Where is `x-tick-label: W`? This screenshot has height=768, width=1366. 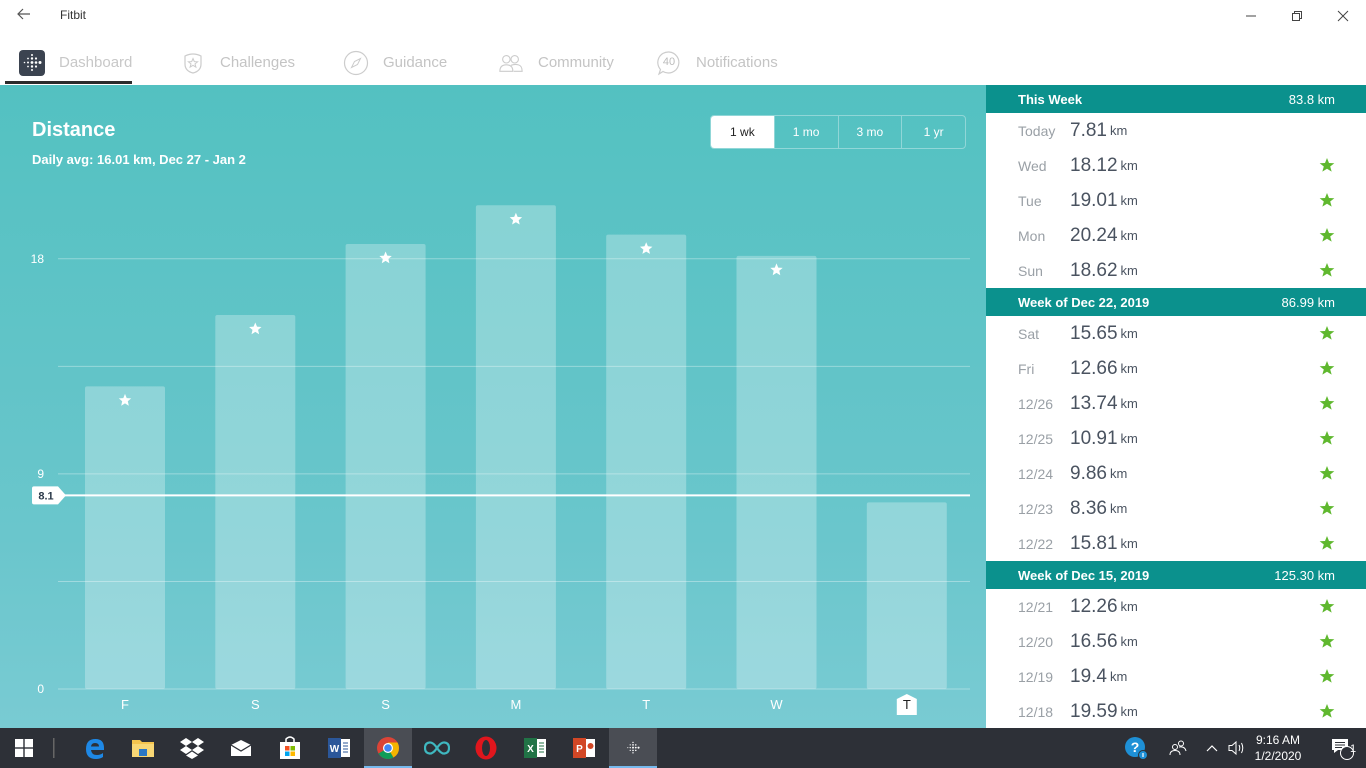
x-tick-label: W is located at coordinates (776, 704).